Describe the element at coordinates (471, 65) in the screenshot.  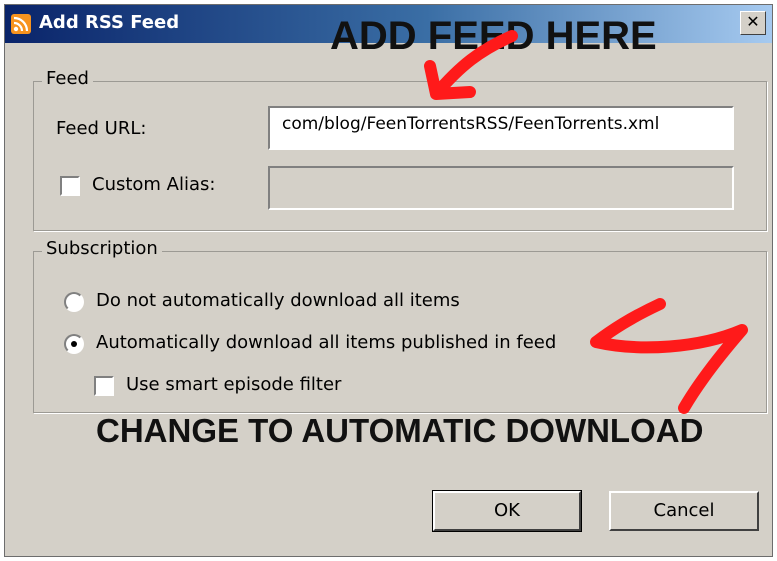
I see `arrow-to-feed-url` at that location.